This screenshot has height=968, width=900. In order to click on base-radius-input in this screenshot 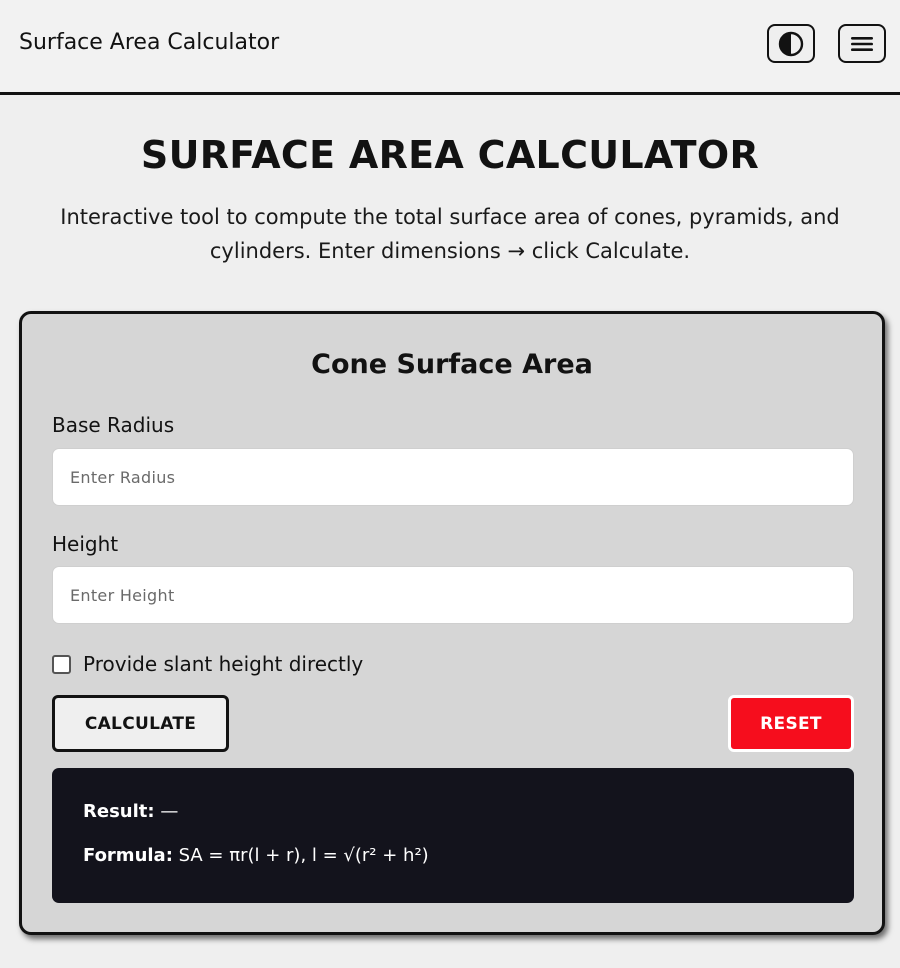, I will do `click(453, 477)`.